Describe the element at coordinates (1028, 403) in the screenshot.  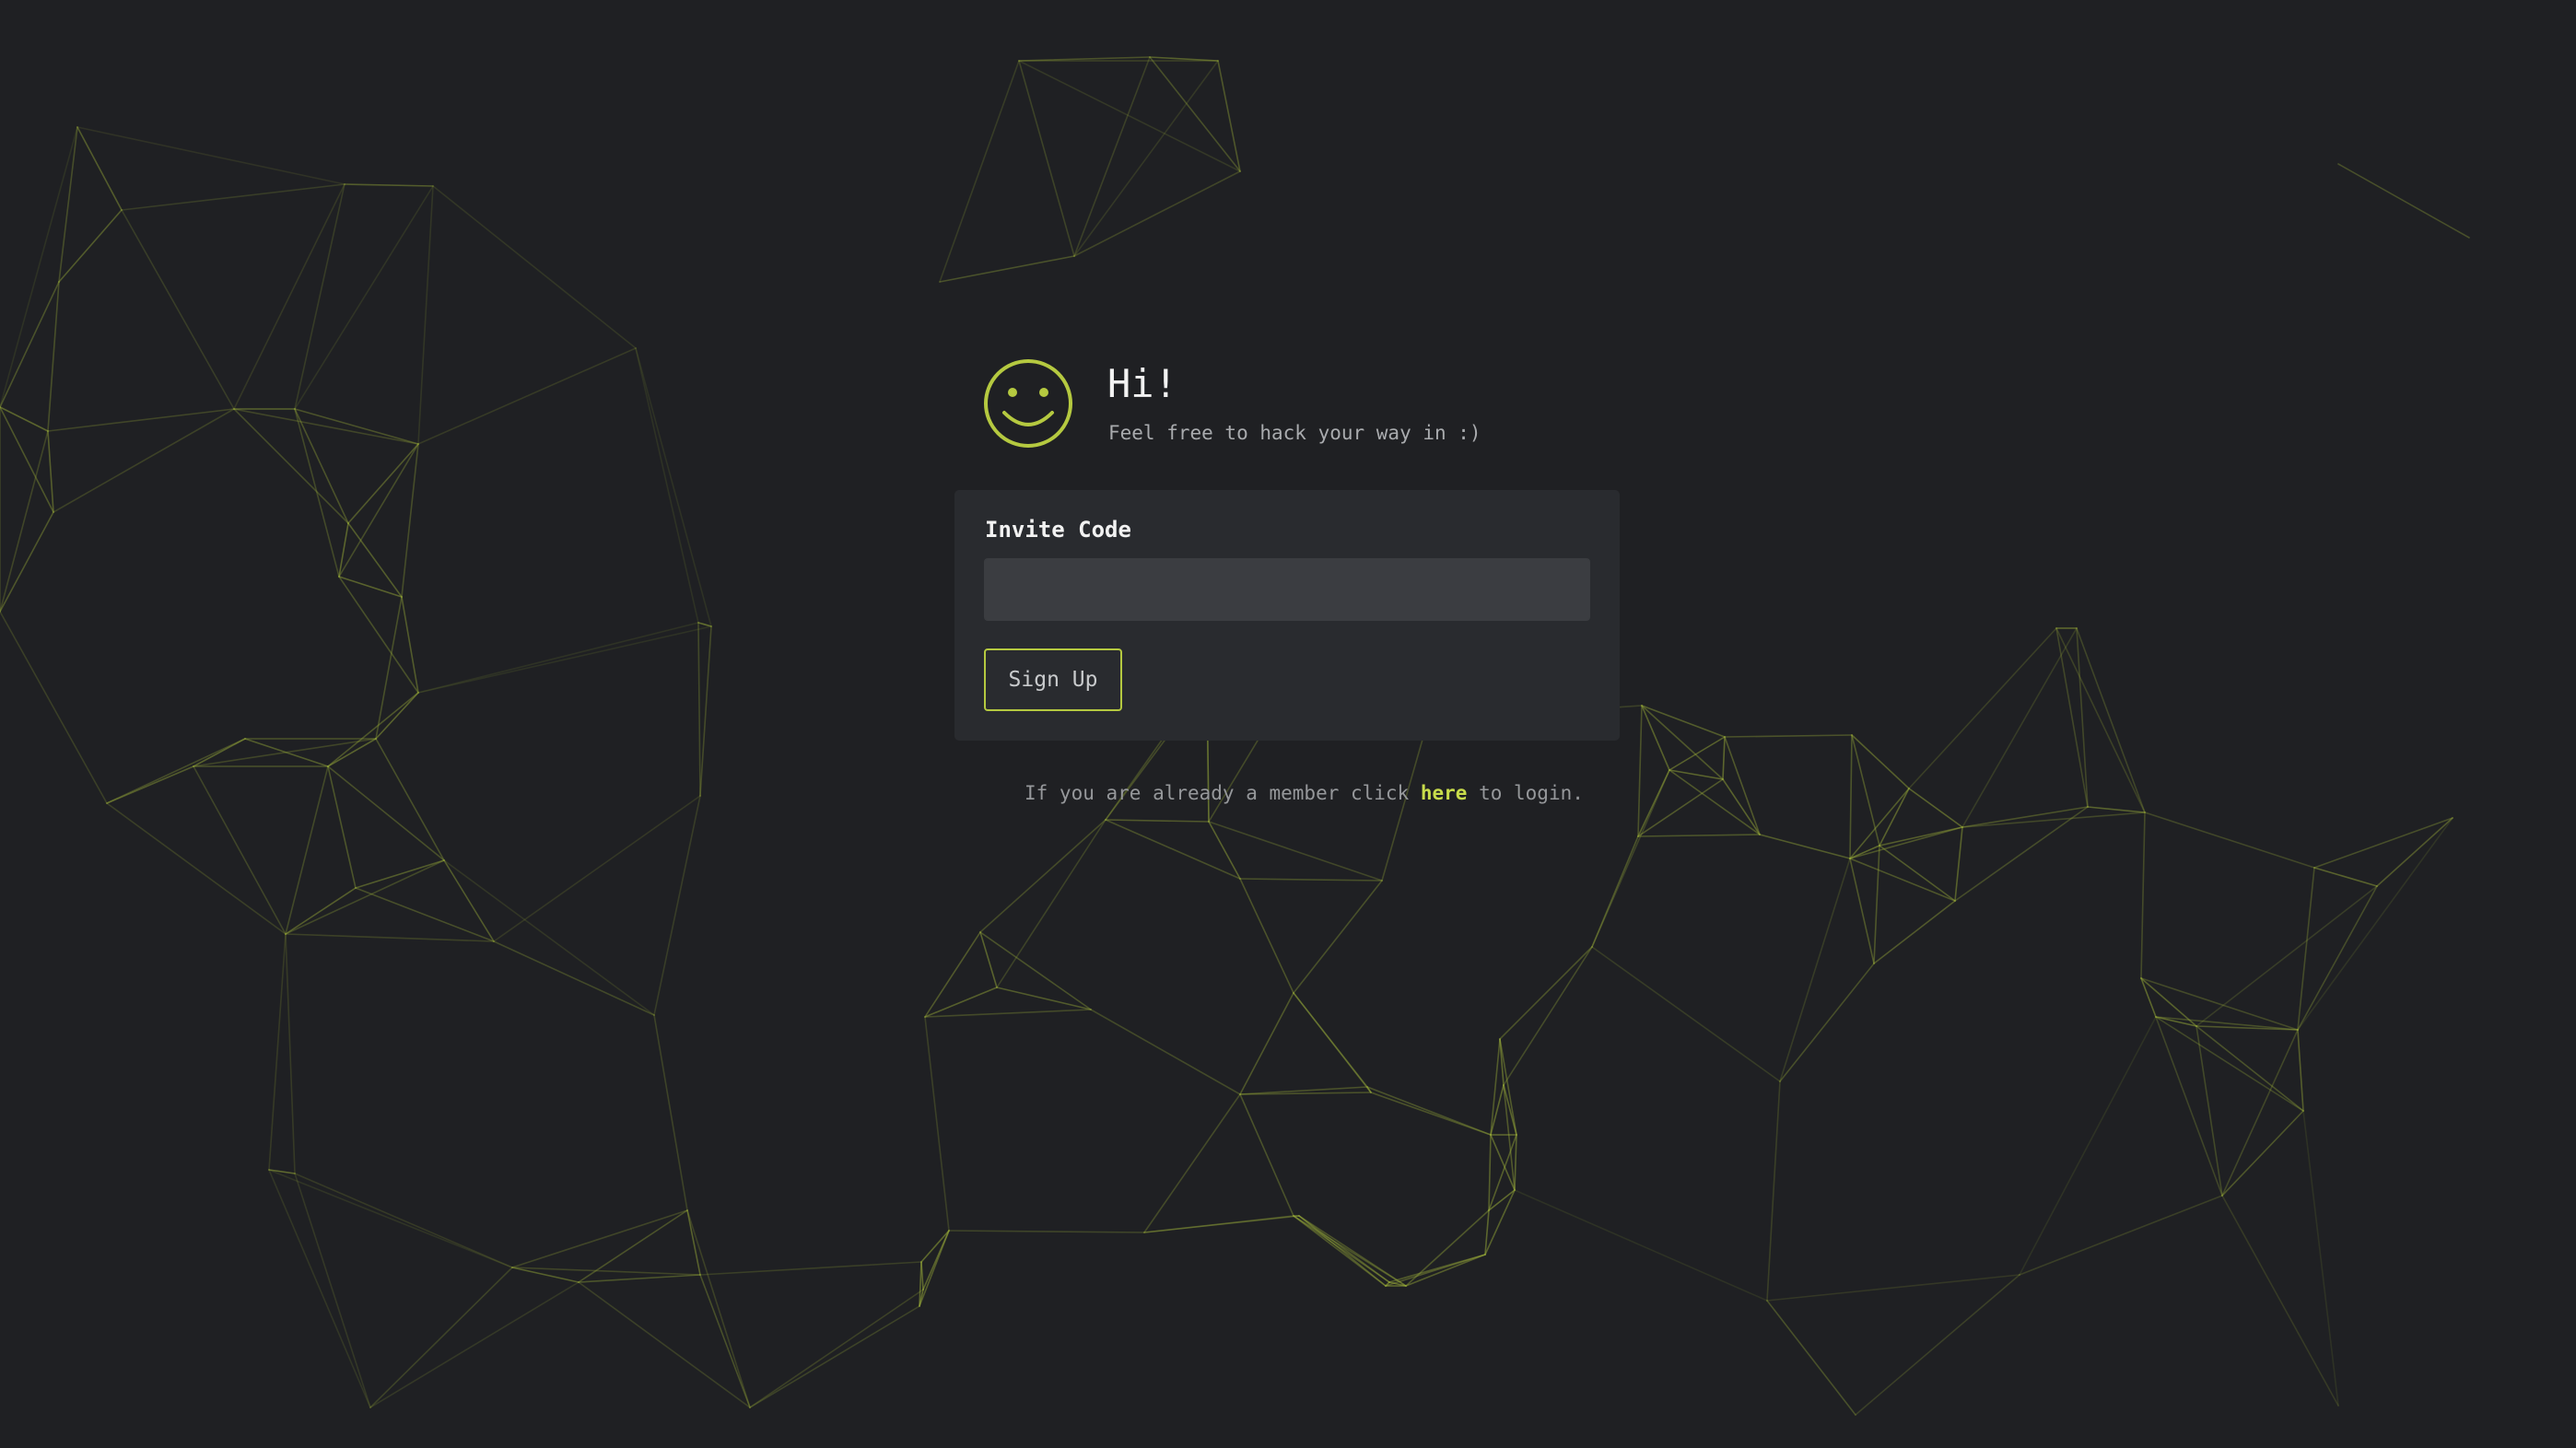
I see `smiley-icon` at that location.